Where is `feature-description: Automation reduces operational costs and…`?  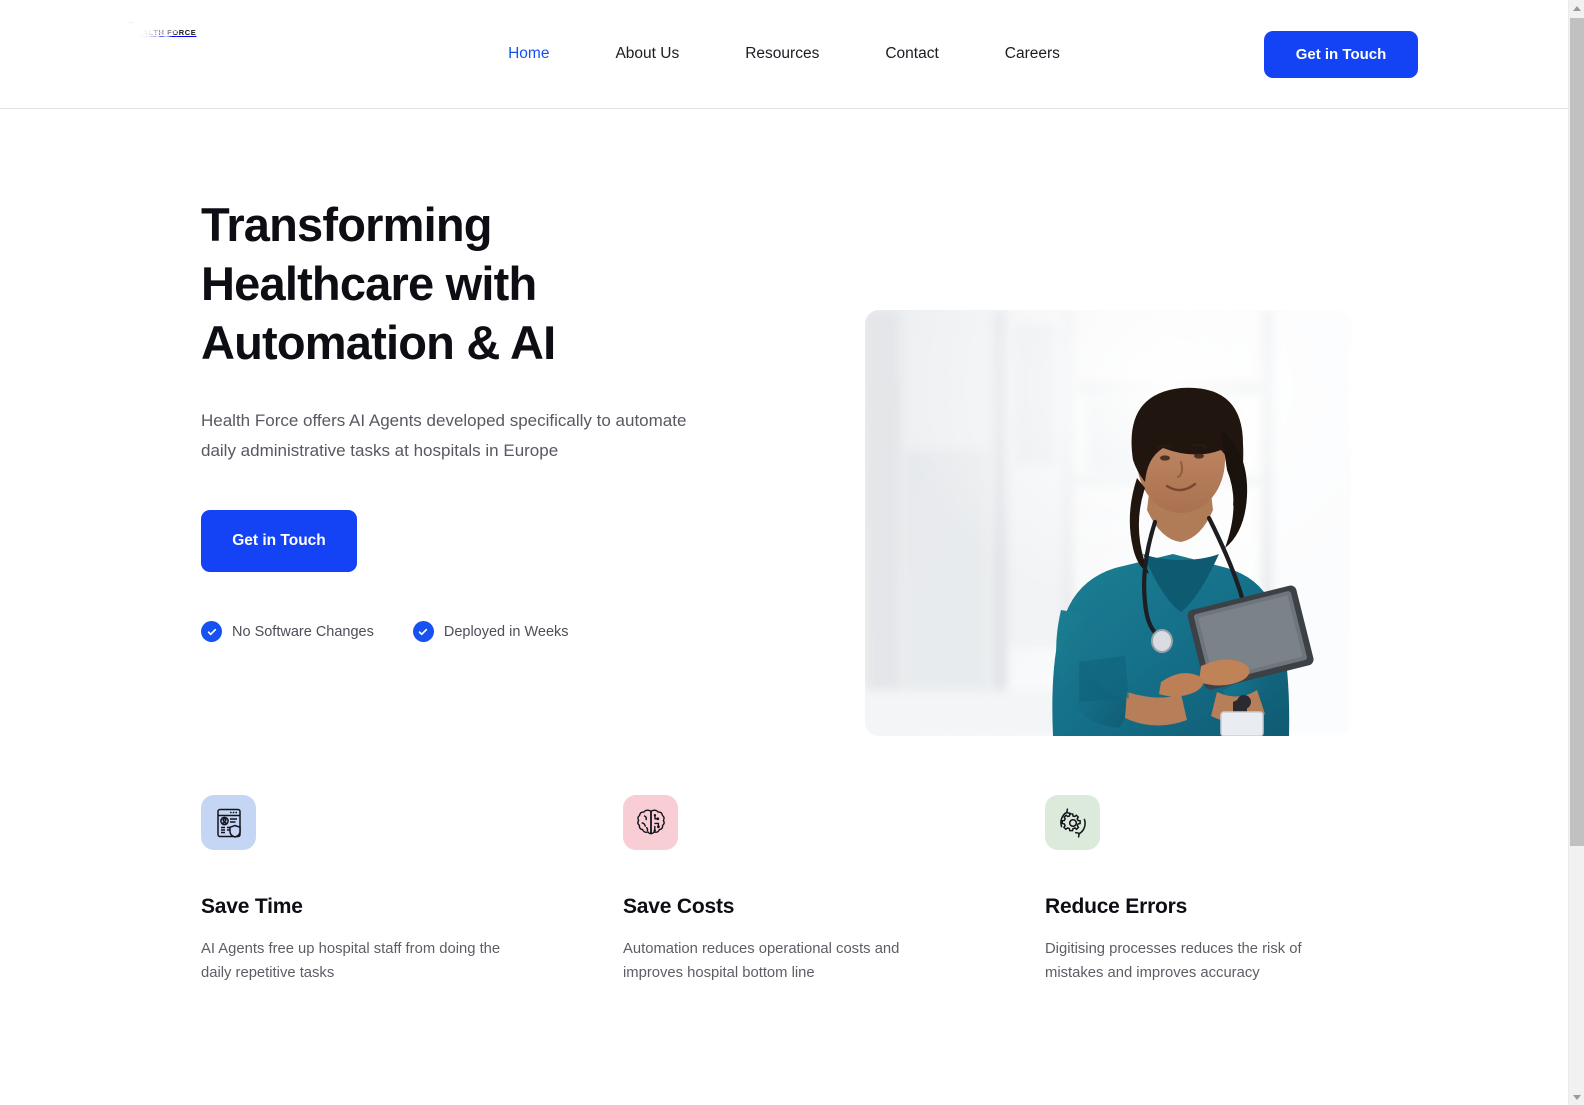 feature-description: Automation reduces operational costs and… is located at coordinates (761, 961).